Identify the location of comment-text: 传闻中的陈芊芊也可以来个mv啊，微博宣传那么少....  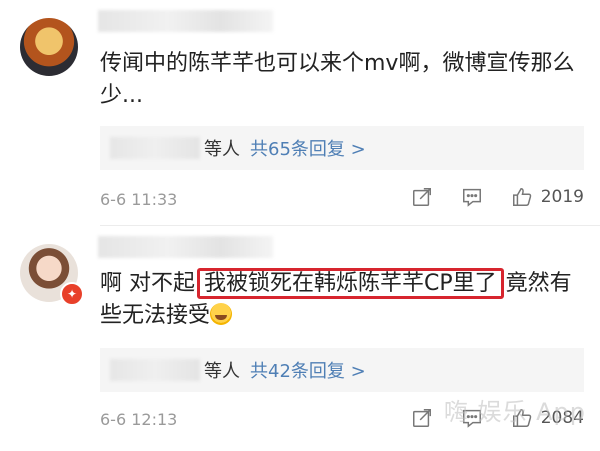
(337, 79).